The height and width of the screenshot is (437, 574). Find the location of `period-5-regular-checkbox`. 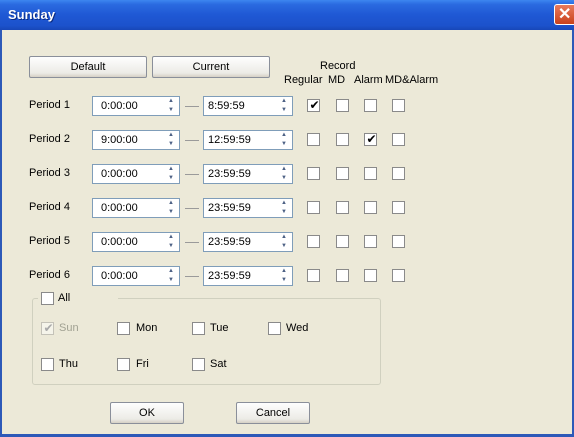

period-5-regular-checkbox is located at coordinates (313, 241).